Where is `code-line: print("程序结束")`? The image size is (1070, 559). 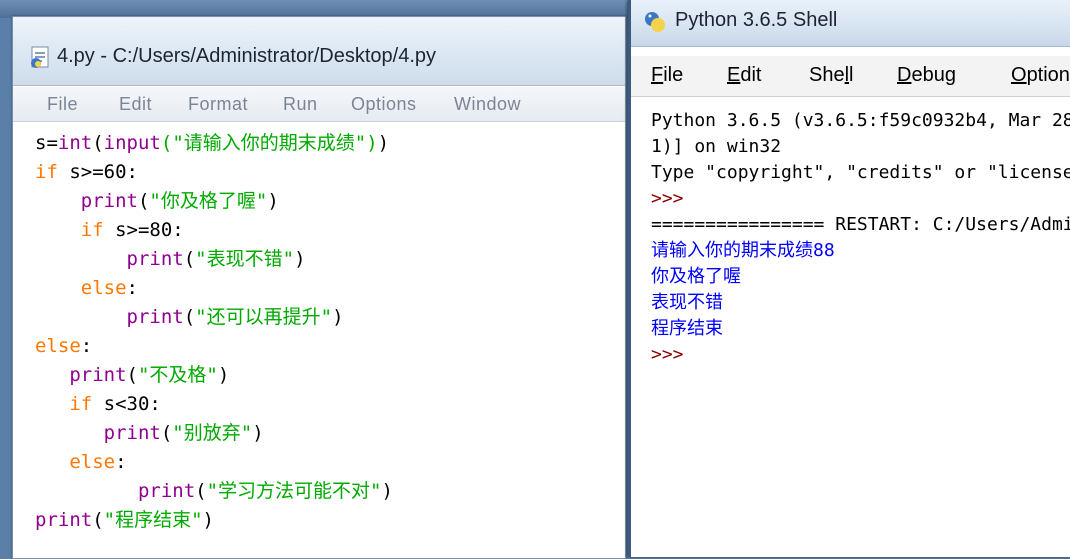 code-line: print("程序结束") is located at coordinates (124, 520).